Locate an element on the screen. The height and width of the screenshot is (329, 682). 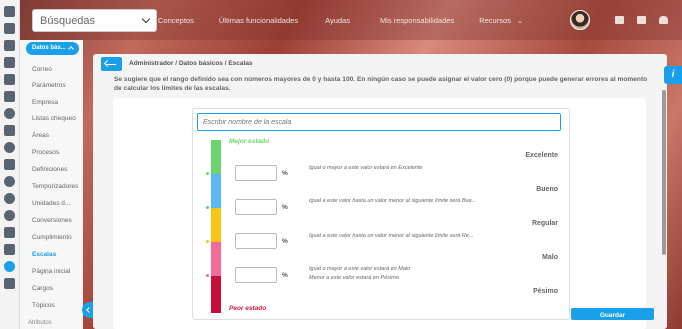
sidebar-item-topicos: Tópicos is located at coordinates (43, 305).